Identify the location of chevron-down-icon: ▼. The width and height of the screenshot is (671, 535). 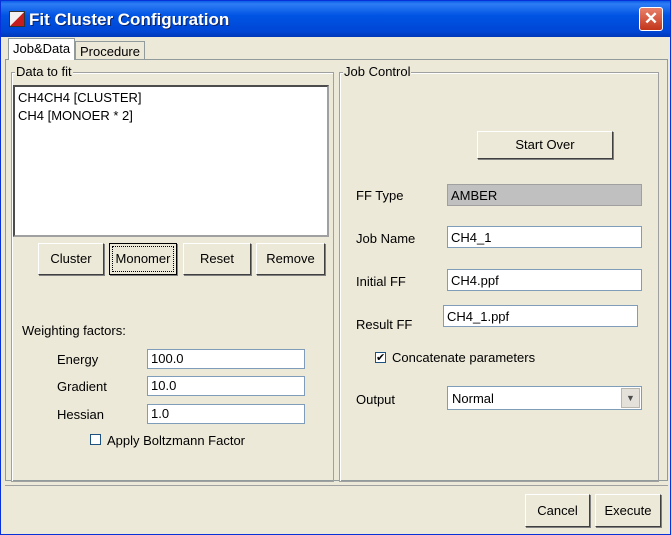
(630, 398).